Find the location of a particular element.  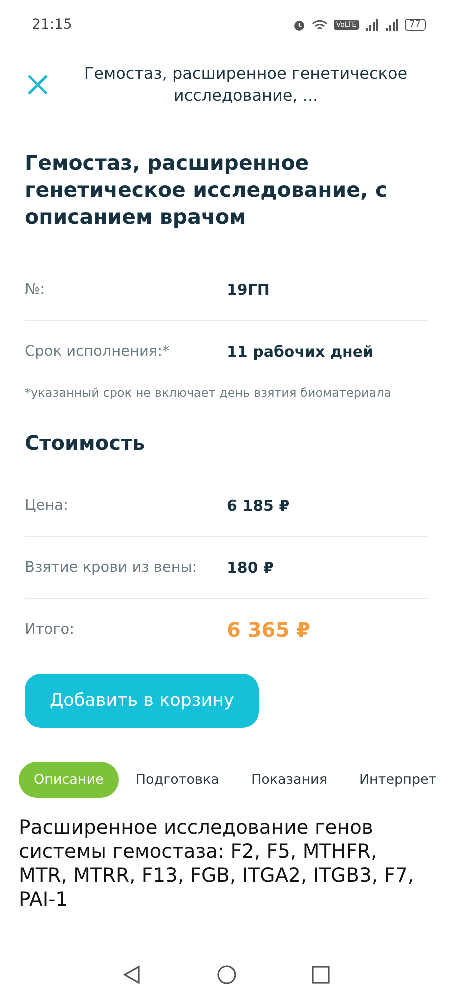

field-label: №: is located at coordinates (35, 290).